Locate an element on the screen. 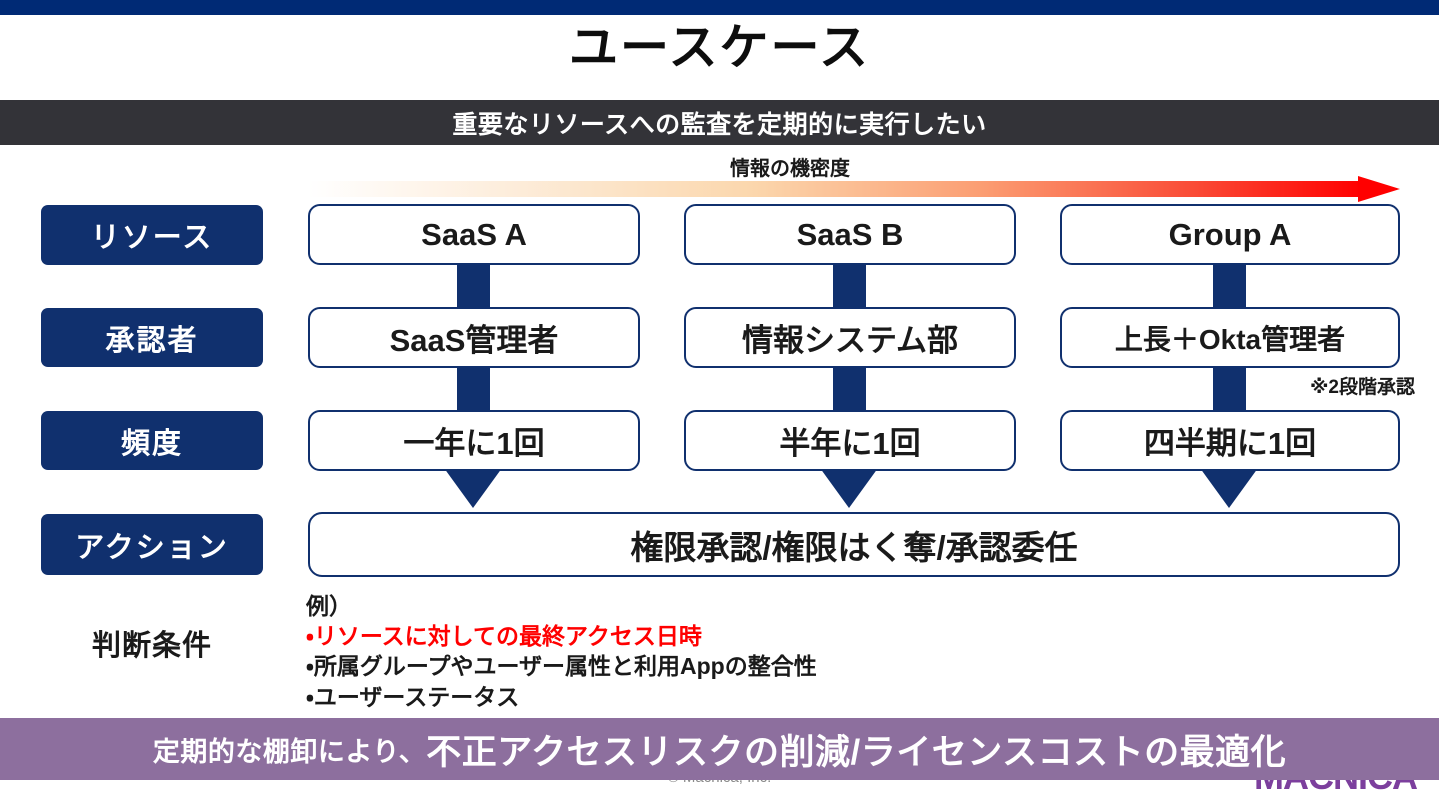  row-label-approver-text: 承認者 is located at coordinates (152, 340).